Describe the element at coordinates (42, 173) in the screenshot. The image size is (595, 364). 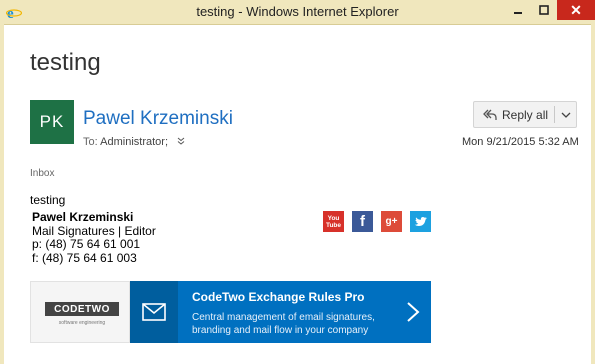
I see `folder-label: Inbox` at that location.